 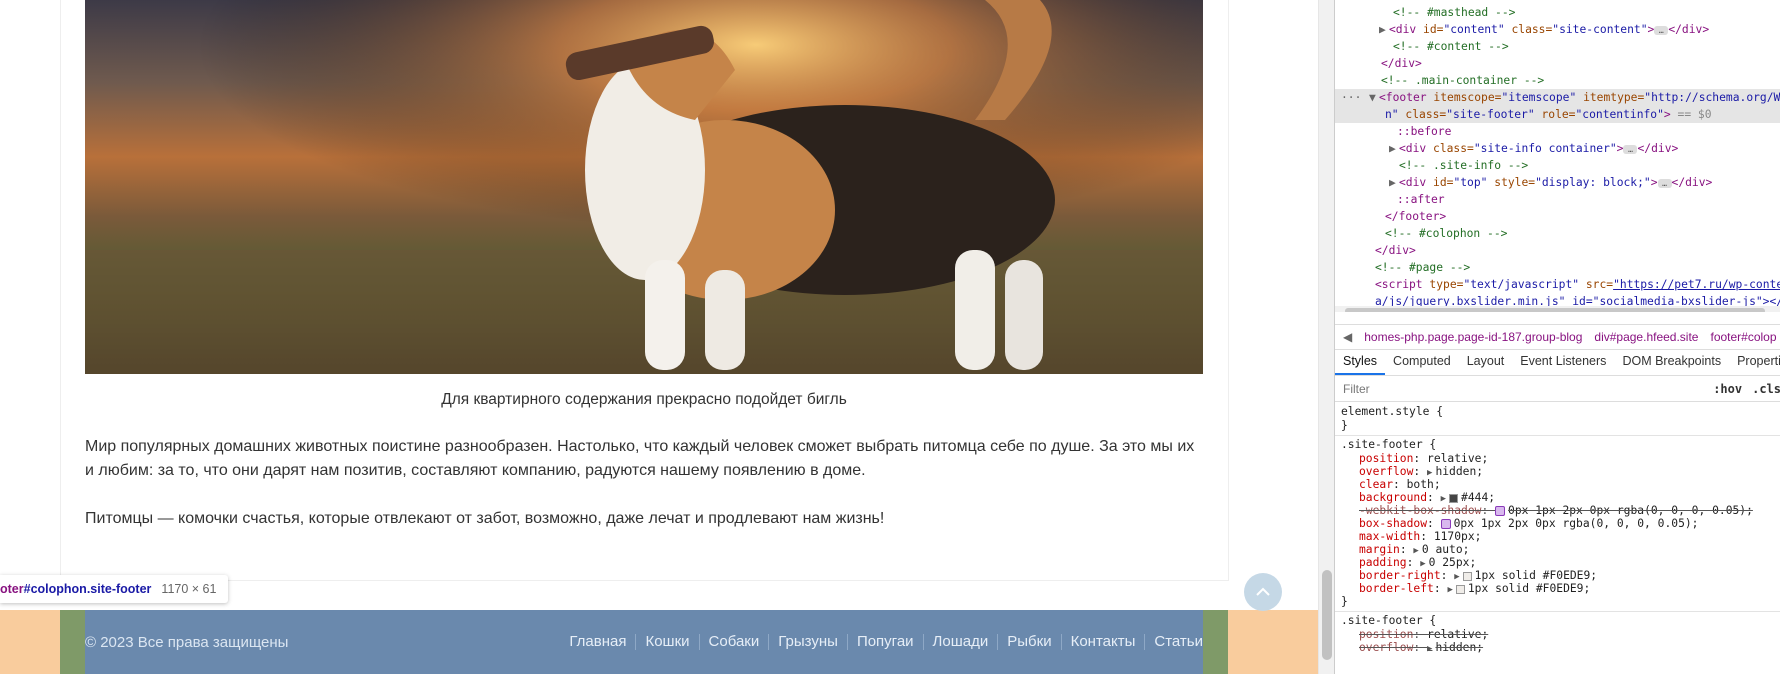 I want to click on tab-computed: Computed, so click(x=1422, y=362).